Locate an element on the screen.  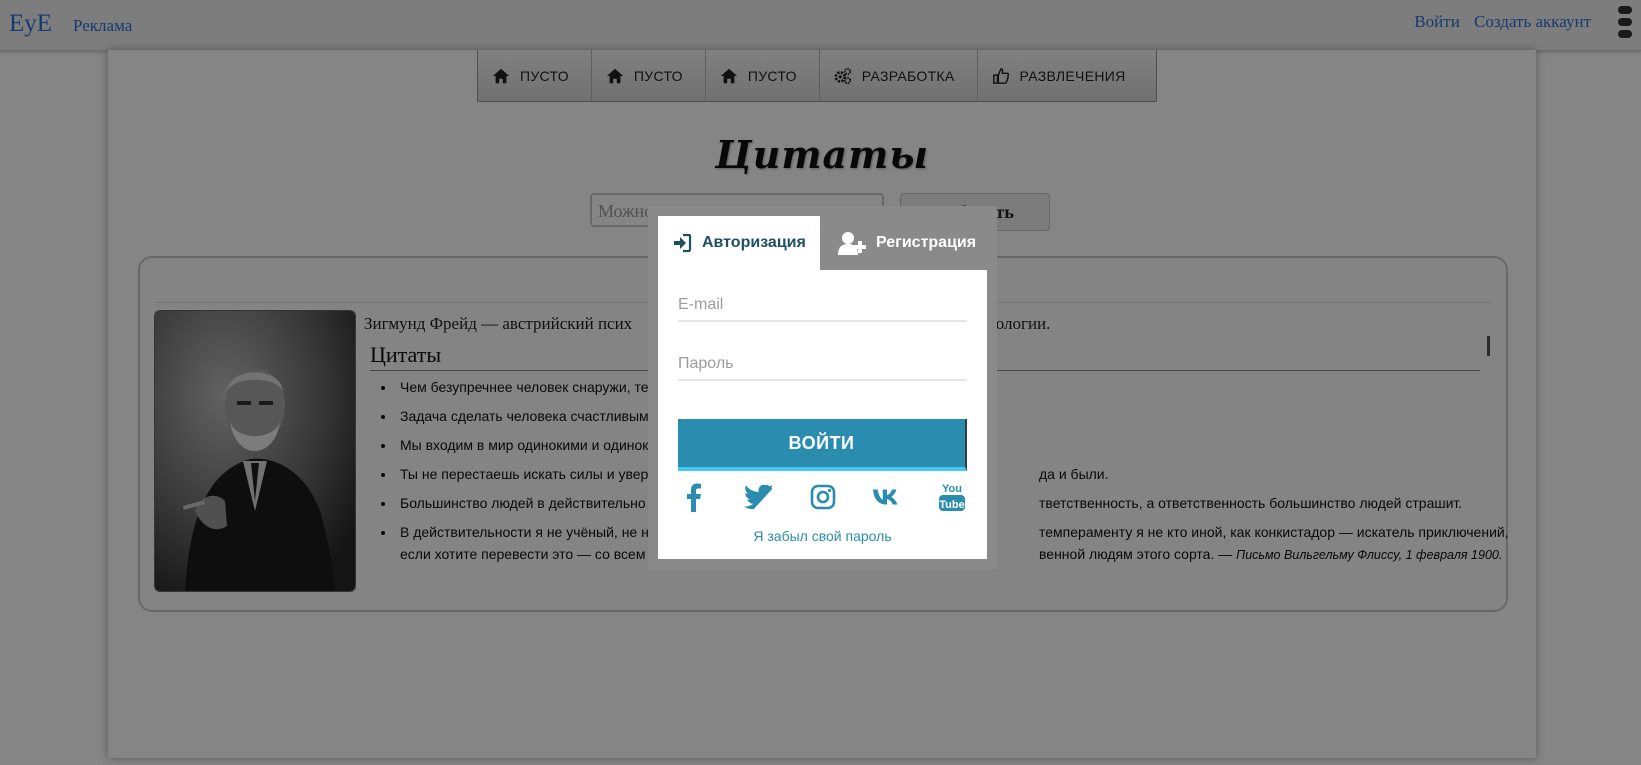
password-field: Пароль is located at coordinates (822, 365).